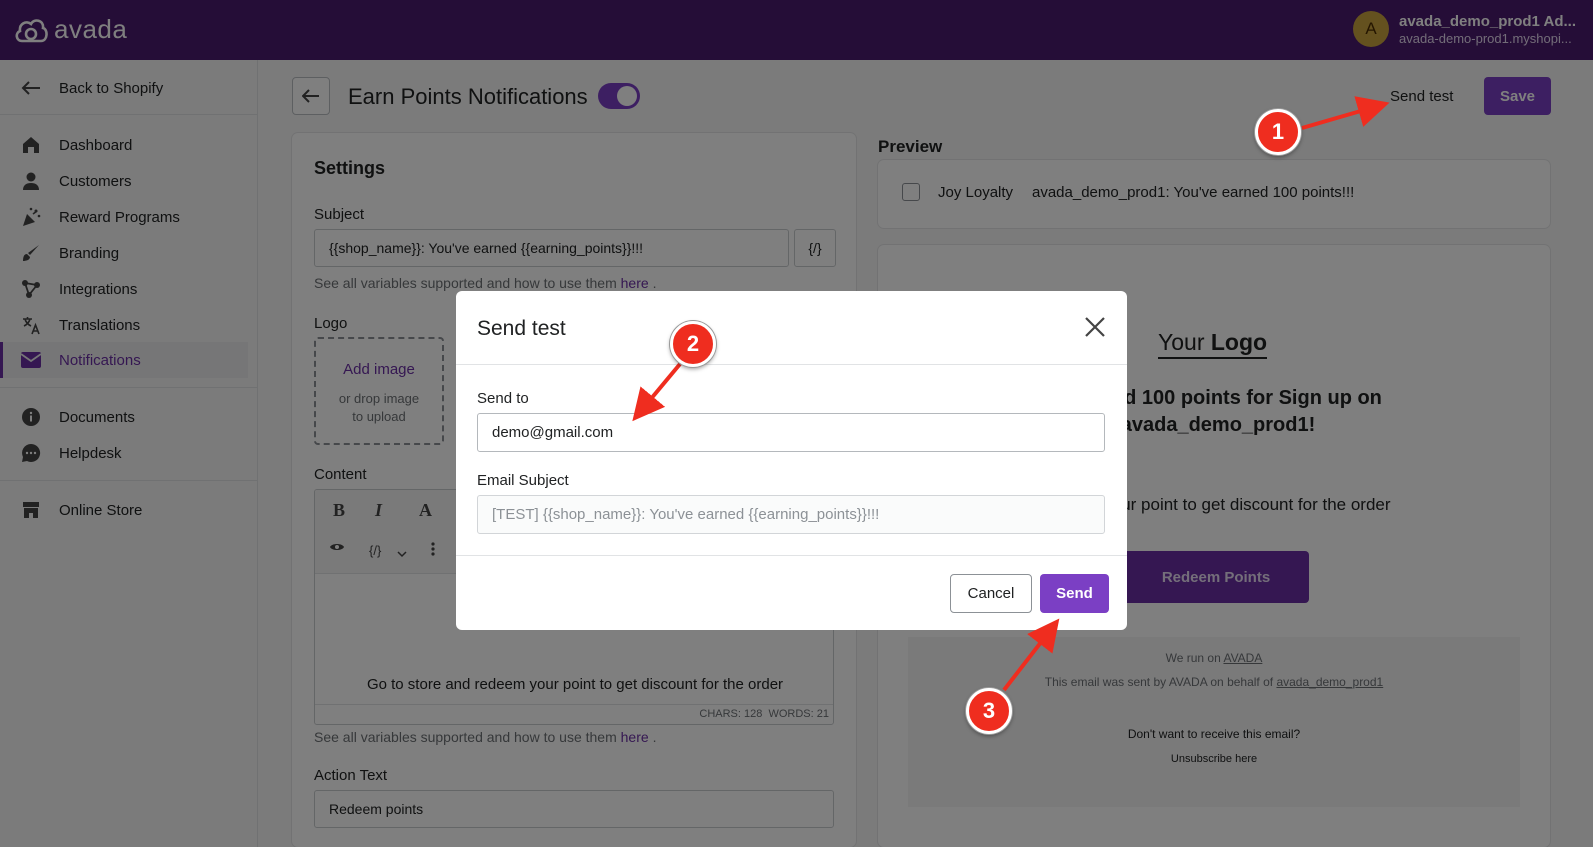  What do you see at coordinates (791, 432) in the screenshot?
I see `send-to-input: demo@gmail.com` at bounding box center [791, 432].